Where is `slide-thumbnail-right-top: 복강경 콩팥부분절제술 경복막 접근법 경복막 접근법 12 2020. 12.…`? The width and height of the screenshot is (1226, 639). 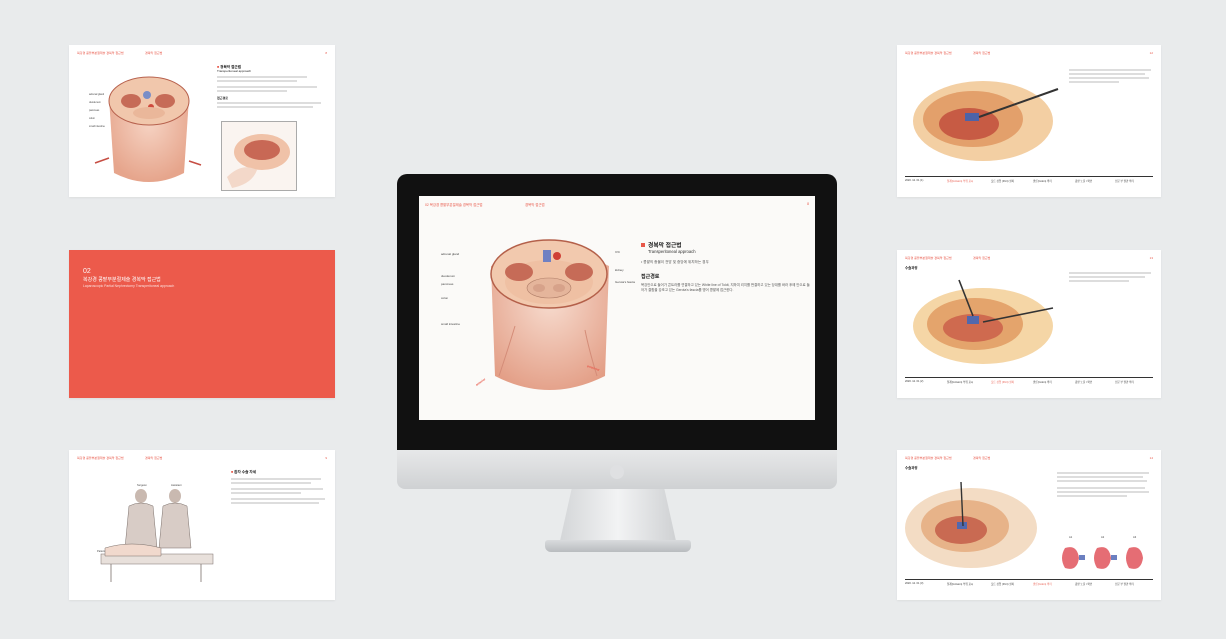
slide-thumbnail-right-top: 복강경 콩팥부분절제술 경복막 접근법 경복막 접근법 12 2020. 12.… is located at coordinates (1029, 121).